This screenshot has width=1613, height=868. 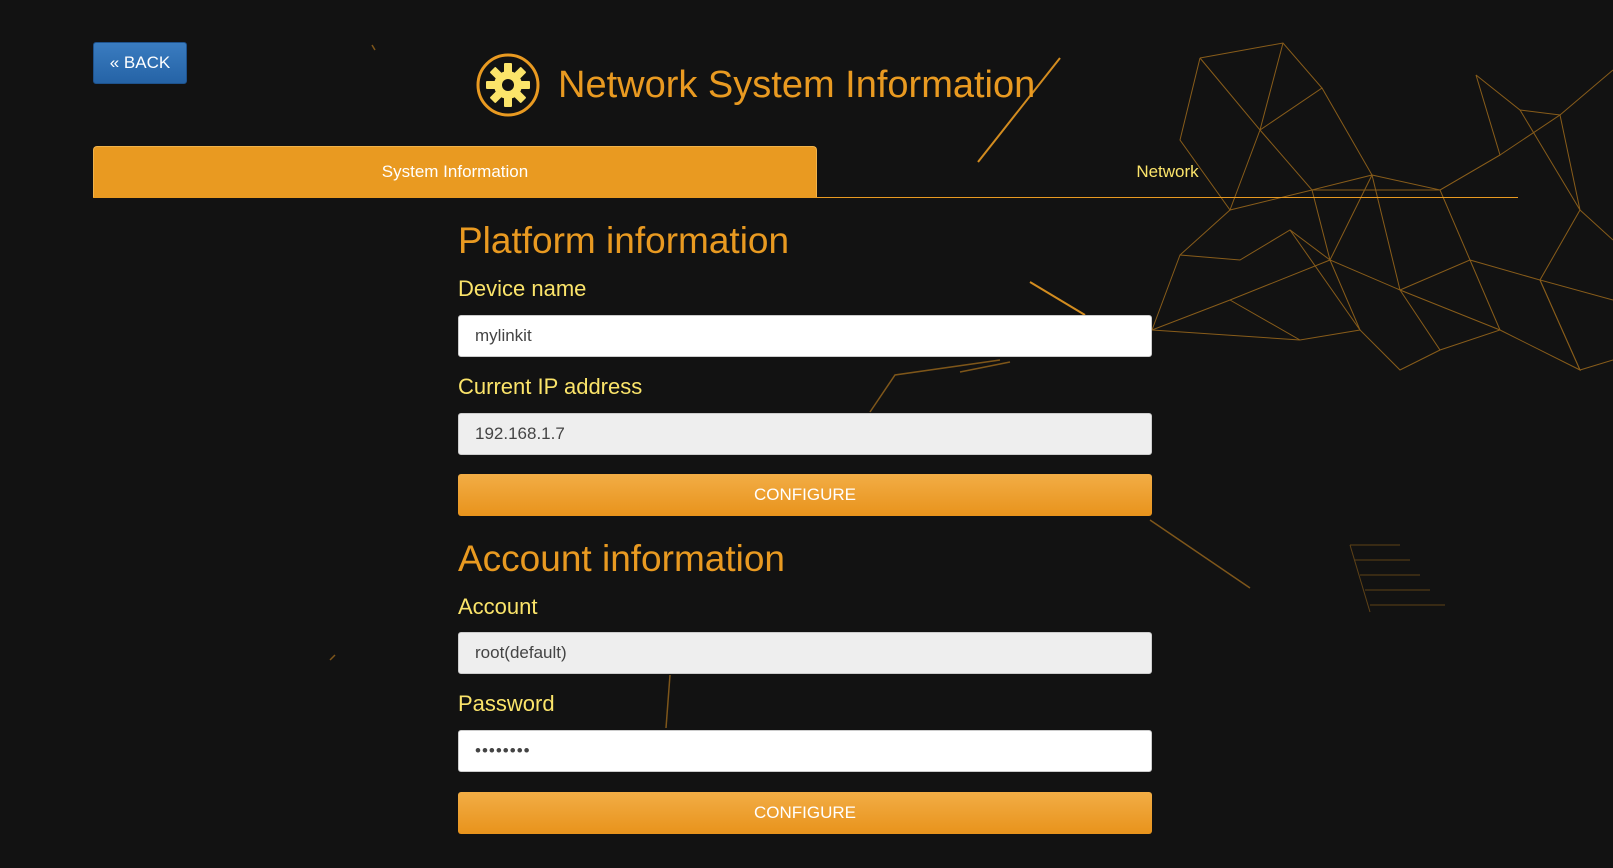 What do you see at coordinates (805, 813) in the screenshot?
I see `account-configure-button: CONFIGURE` at bounding box center [805, 813].